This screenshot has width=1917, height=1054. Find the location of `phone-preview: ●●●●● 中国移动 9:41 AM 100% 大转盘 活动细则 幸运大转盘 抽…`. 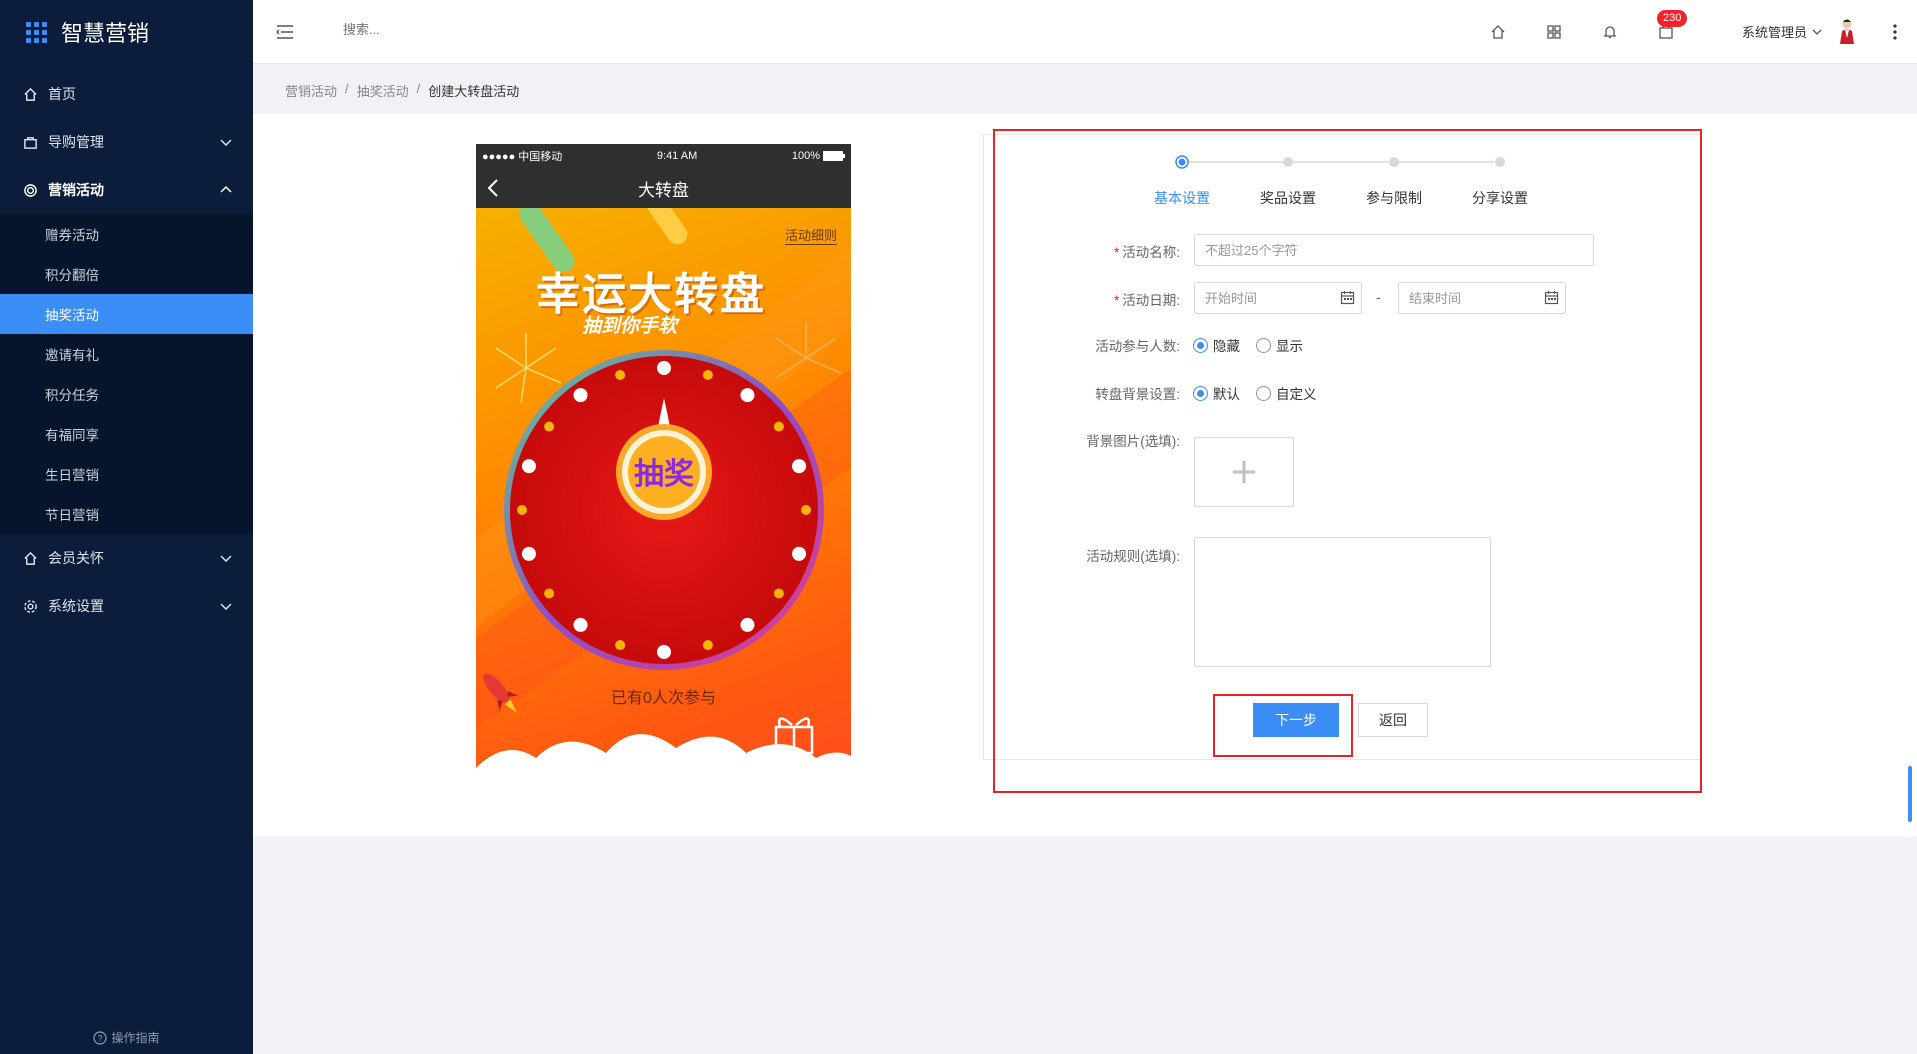

phone-preview: ●●●●● 中国移动 9:41 AM 100% 大转盘 活动细则 幸运大转盘 抽… is located at coordinates (663, 468).